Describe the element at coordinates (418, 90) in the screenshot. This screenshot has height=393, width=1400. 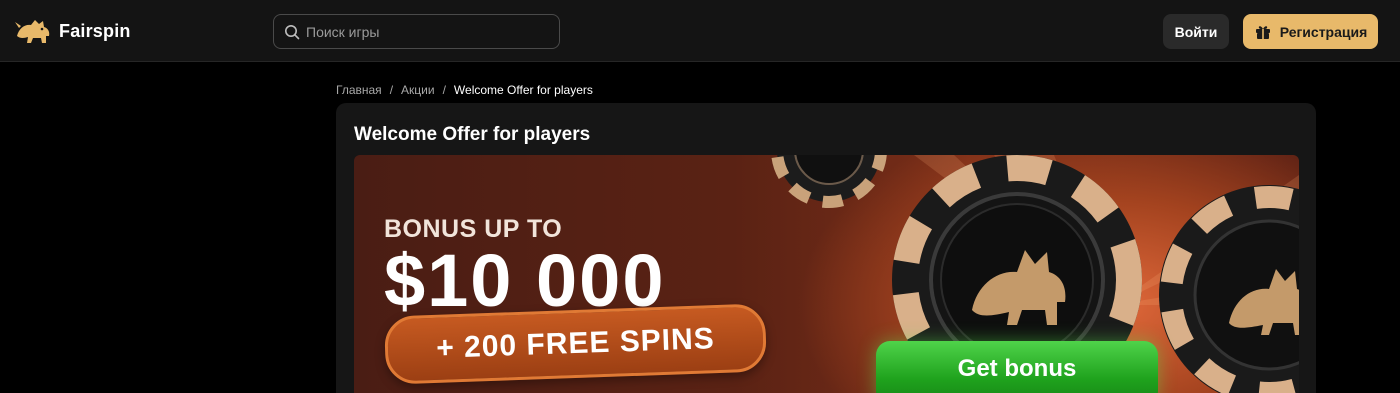
I see `breadcrumb-promotions: Акции` at that location.